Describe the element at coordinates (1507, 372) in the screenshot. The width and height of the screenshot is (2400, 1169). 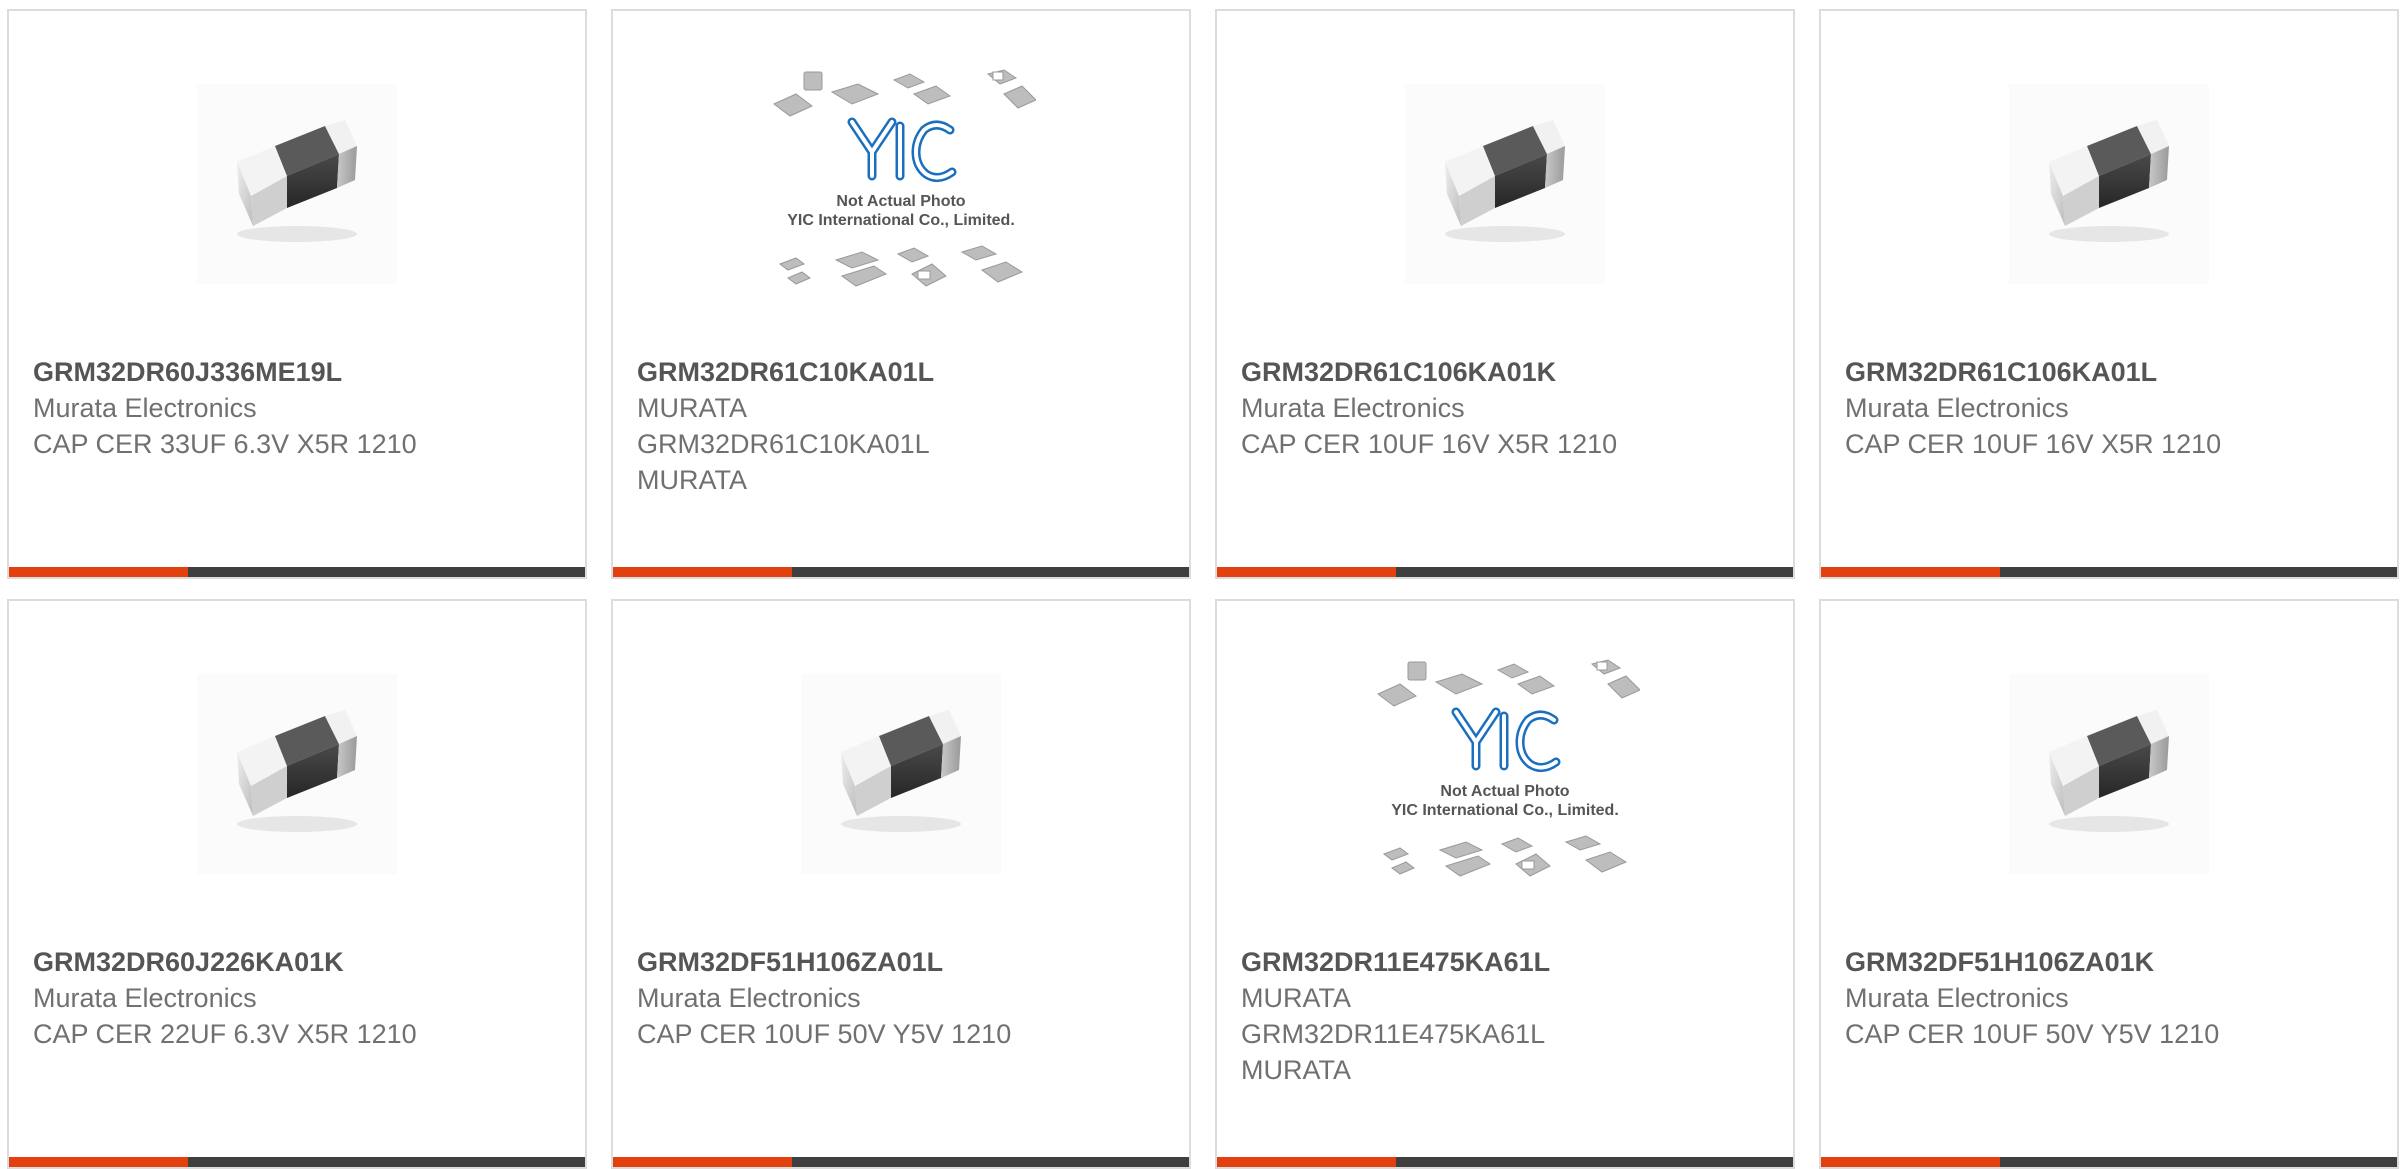
I see `part-number: GRM32DR61C106KA01K` at that location.